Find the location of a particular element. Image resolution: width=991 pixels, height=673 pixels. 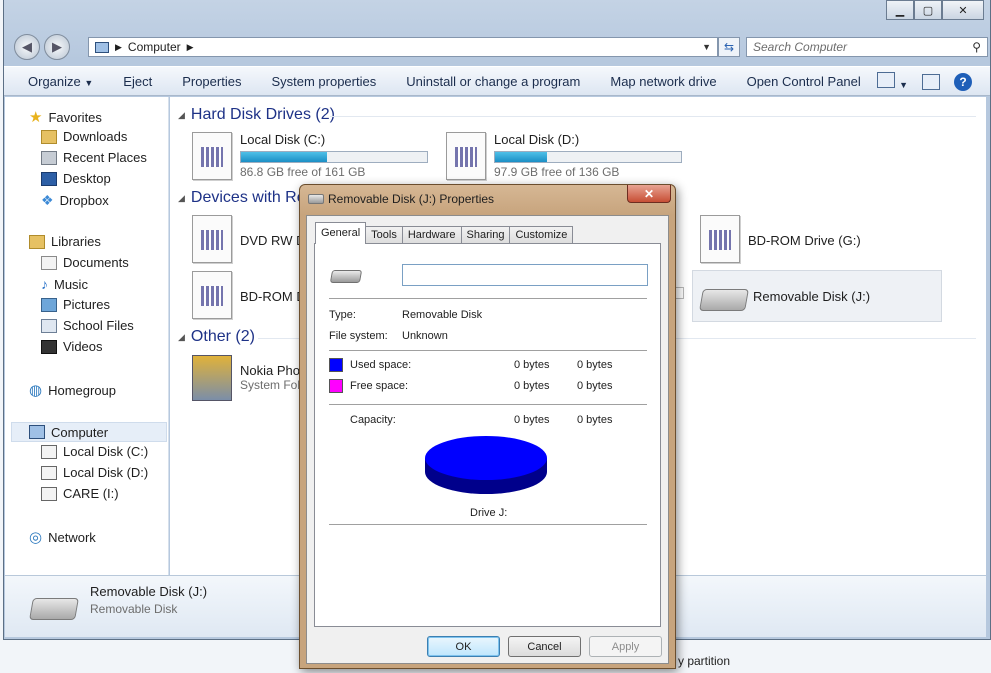

used-space-swatch is located at coordinates (336, 365).